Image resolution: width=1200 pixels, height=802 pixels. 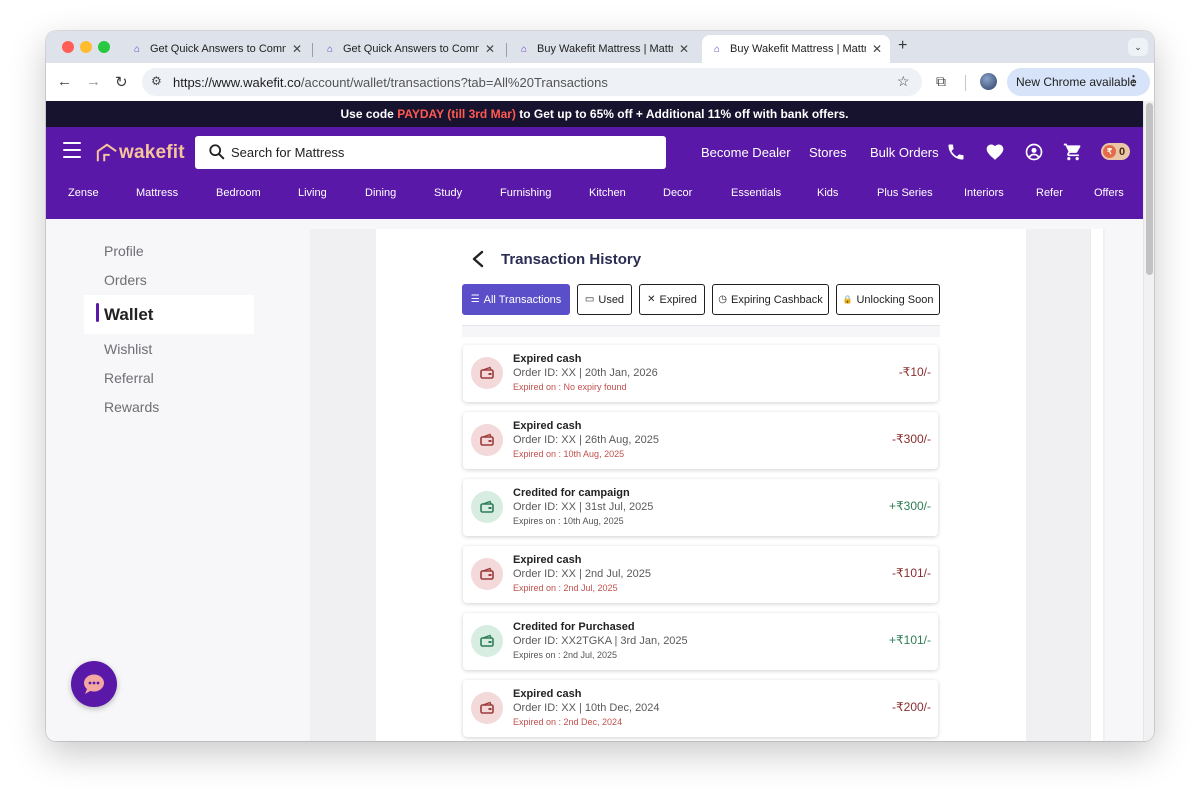 What do you see at coordinates (86, 47) in the screenshot?
I see `minimize-window-button` at bounding box center [86, 47].